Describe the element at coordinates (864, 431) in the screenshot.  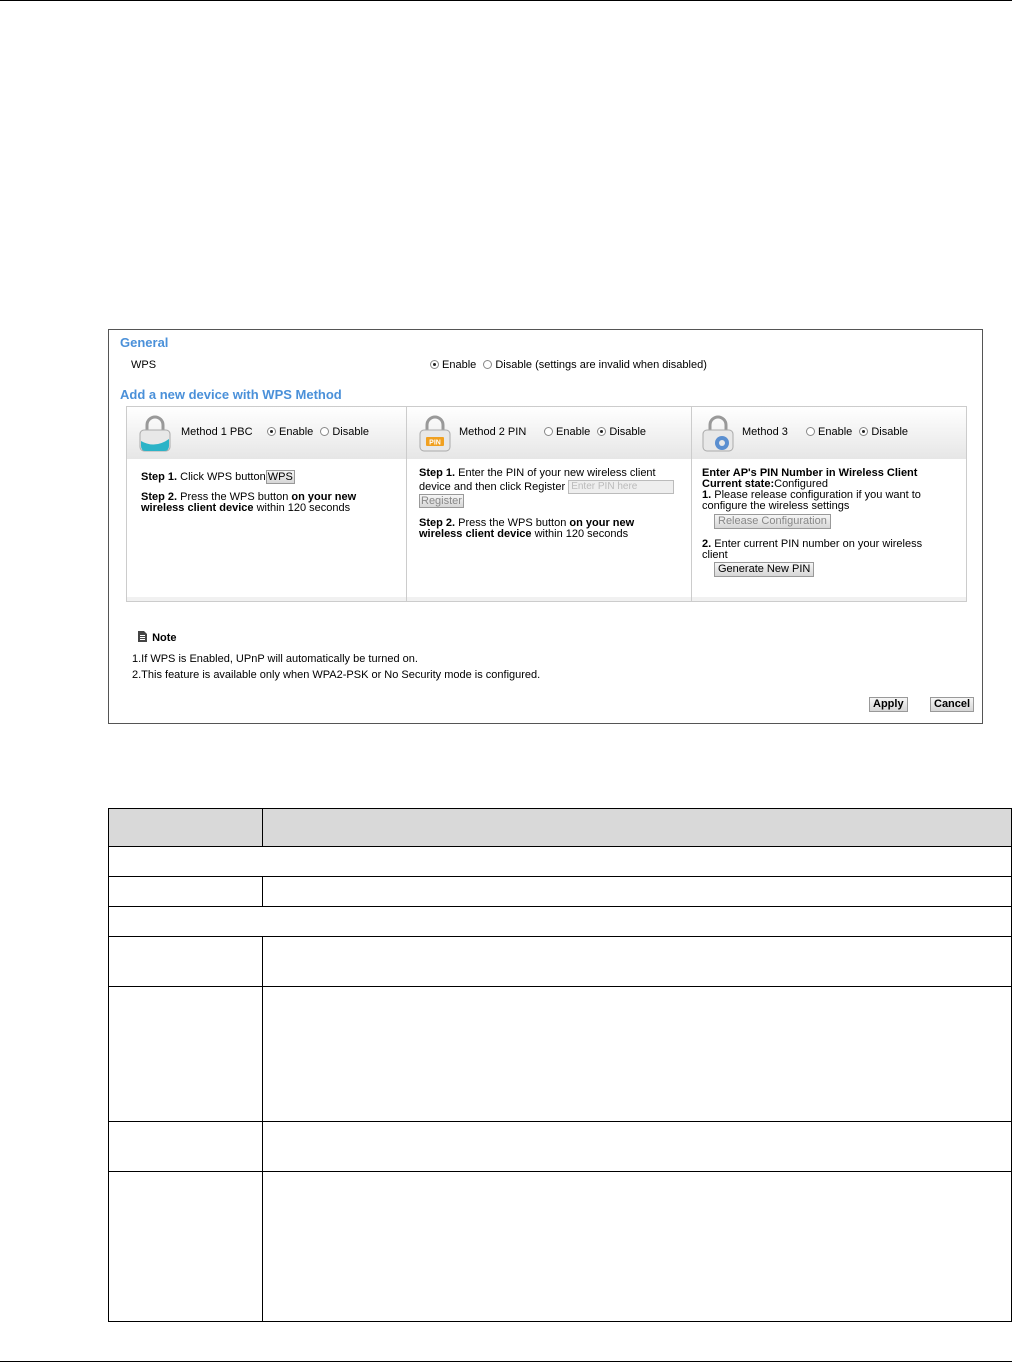
I see `method3-disable-radio` at that location.